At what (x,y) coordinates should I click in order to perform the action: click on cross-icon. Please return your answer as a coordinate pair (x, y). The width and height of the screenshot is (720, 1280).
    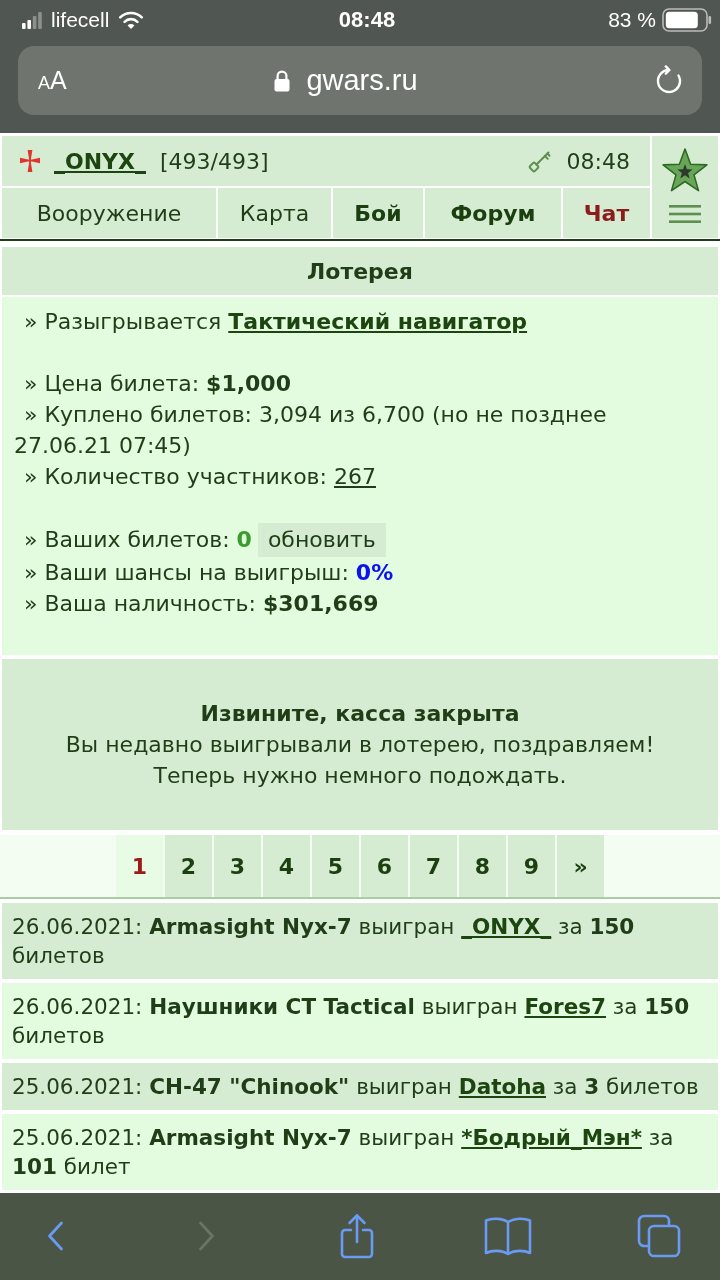
    Looking at the image, I should click on (30, 161).